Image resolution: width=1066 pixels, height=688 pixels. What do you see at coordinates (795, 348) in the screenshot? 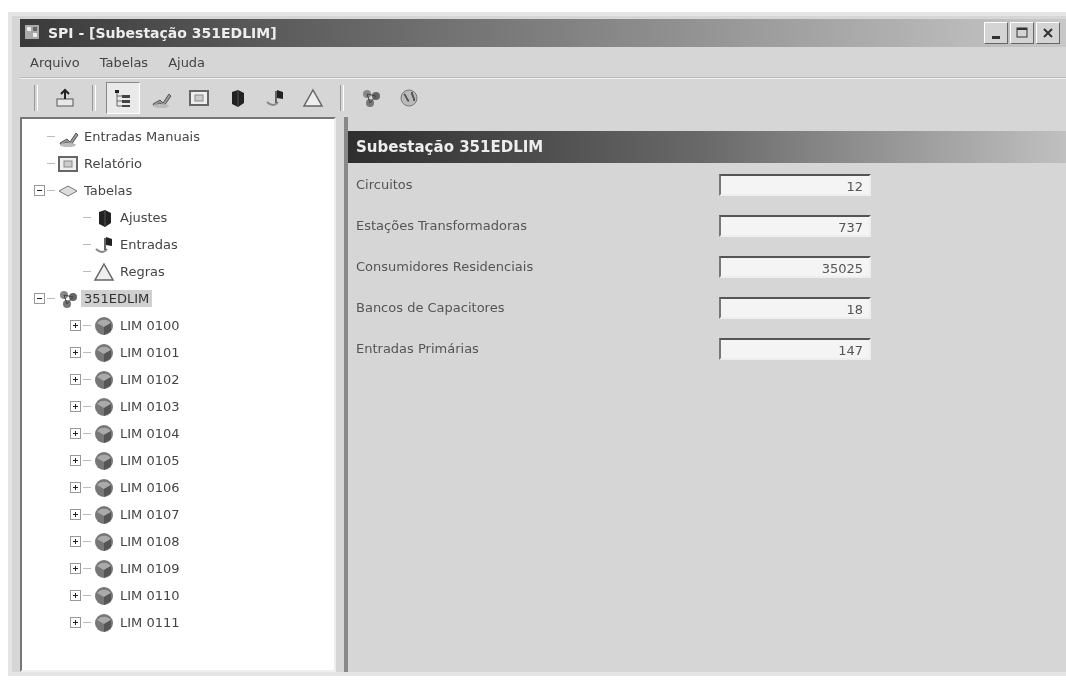
I see `value-field: 147` at bounding box center [795, 348].